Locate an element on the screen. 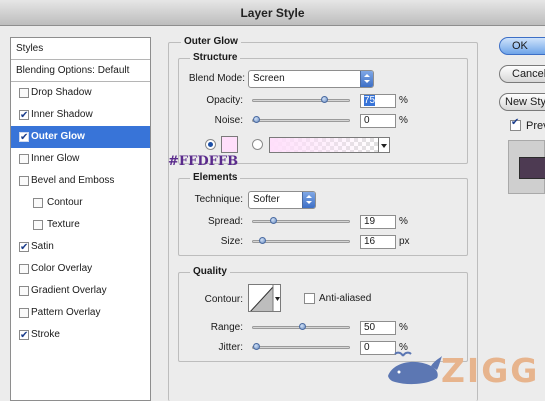 The width and height of the screenshot is (545, 401). style-item-inner-shadow: Inner Shadow is located at coordinates (80, 115).